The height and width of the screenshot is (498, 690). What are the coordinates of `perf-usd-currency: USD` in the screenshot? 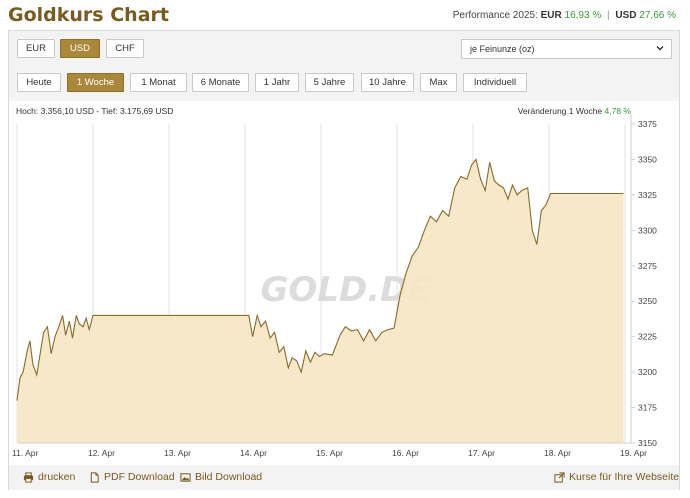 It's located at (626, 15).